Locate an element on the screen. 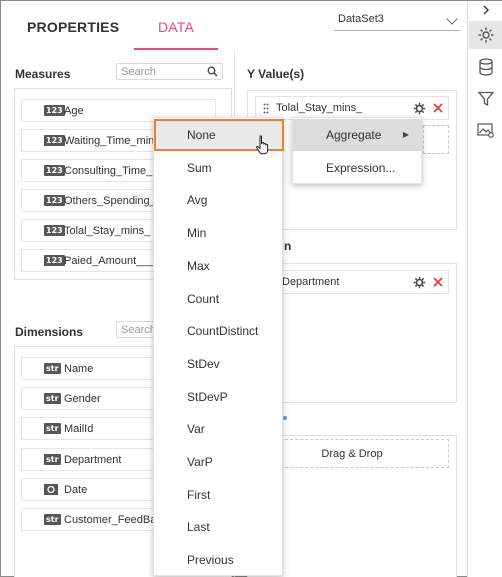 Image resolution: width=502 pixels, height=577 pixels. measures-field-label: Waiting_Time_mins is located at coordinates (112, 141).